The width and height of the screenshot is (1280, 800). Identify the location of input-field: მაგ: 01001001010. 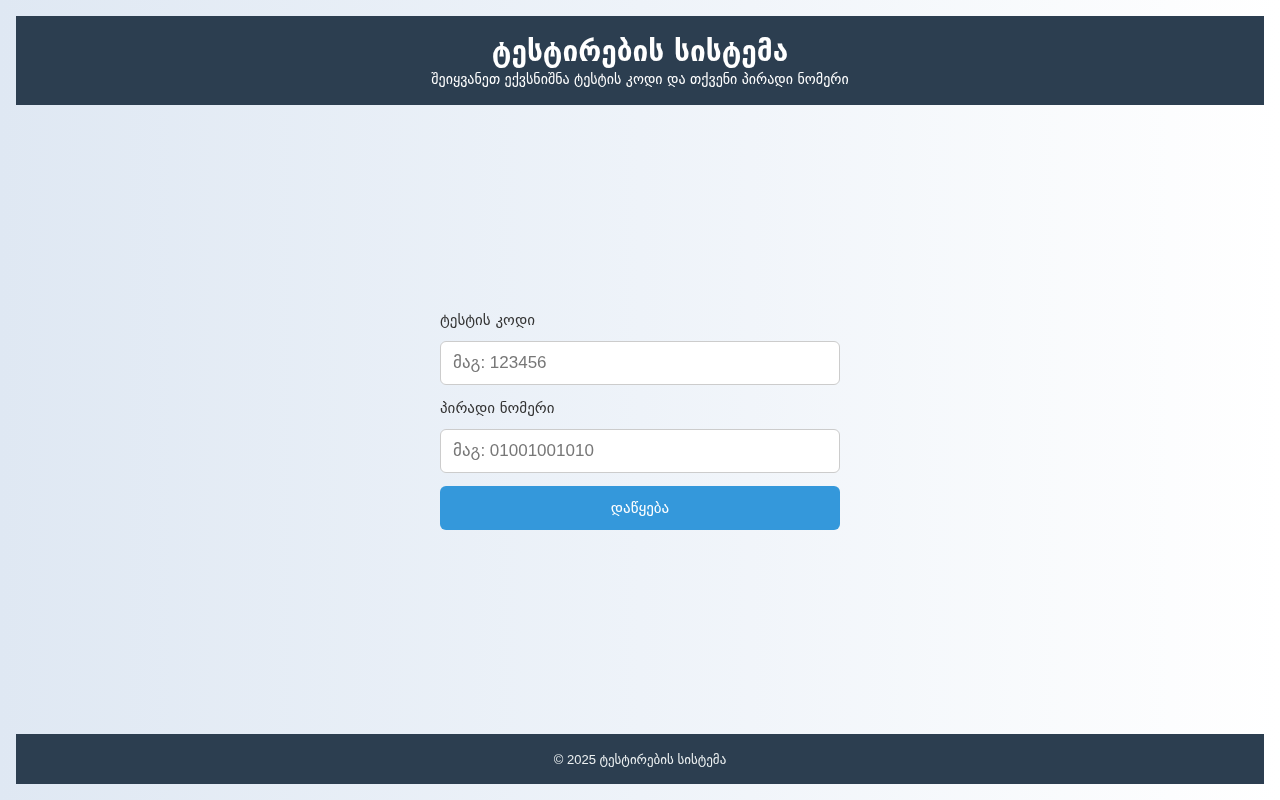
(640, 451).